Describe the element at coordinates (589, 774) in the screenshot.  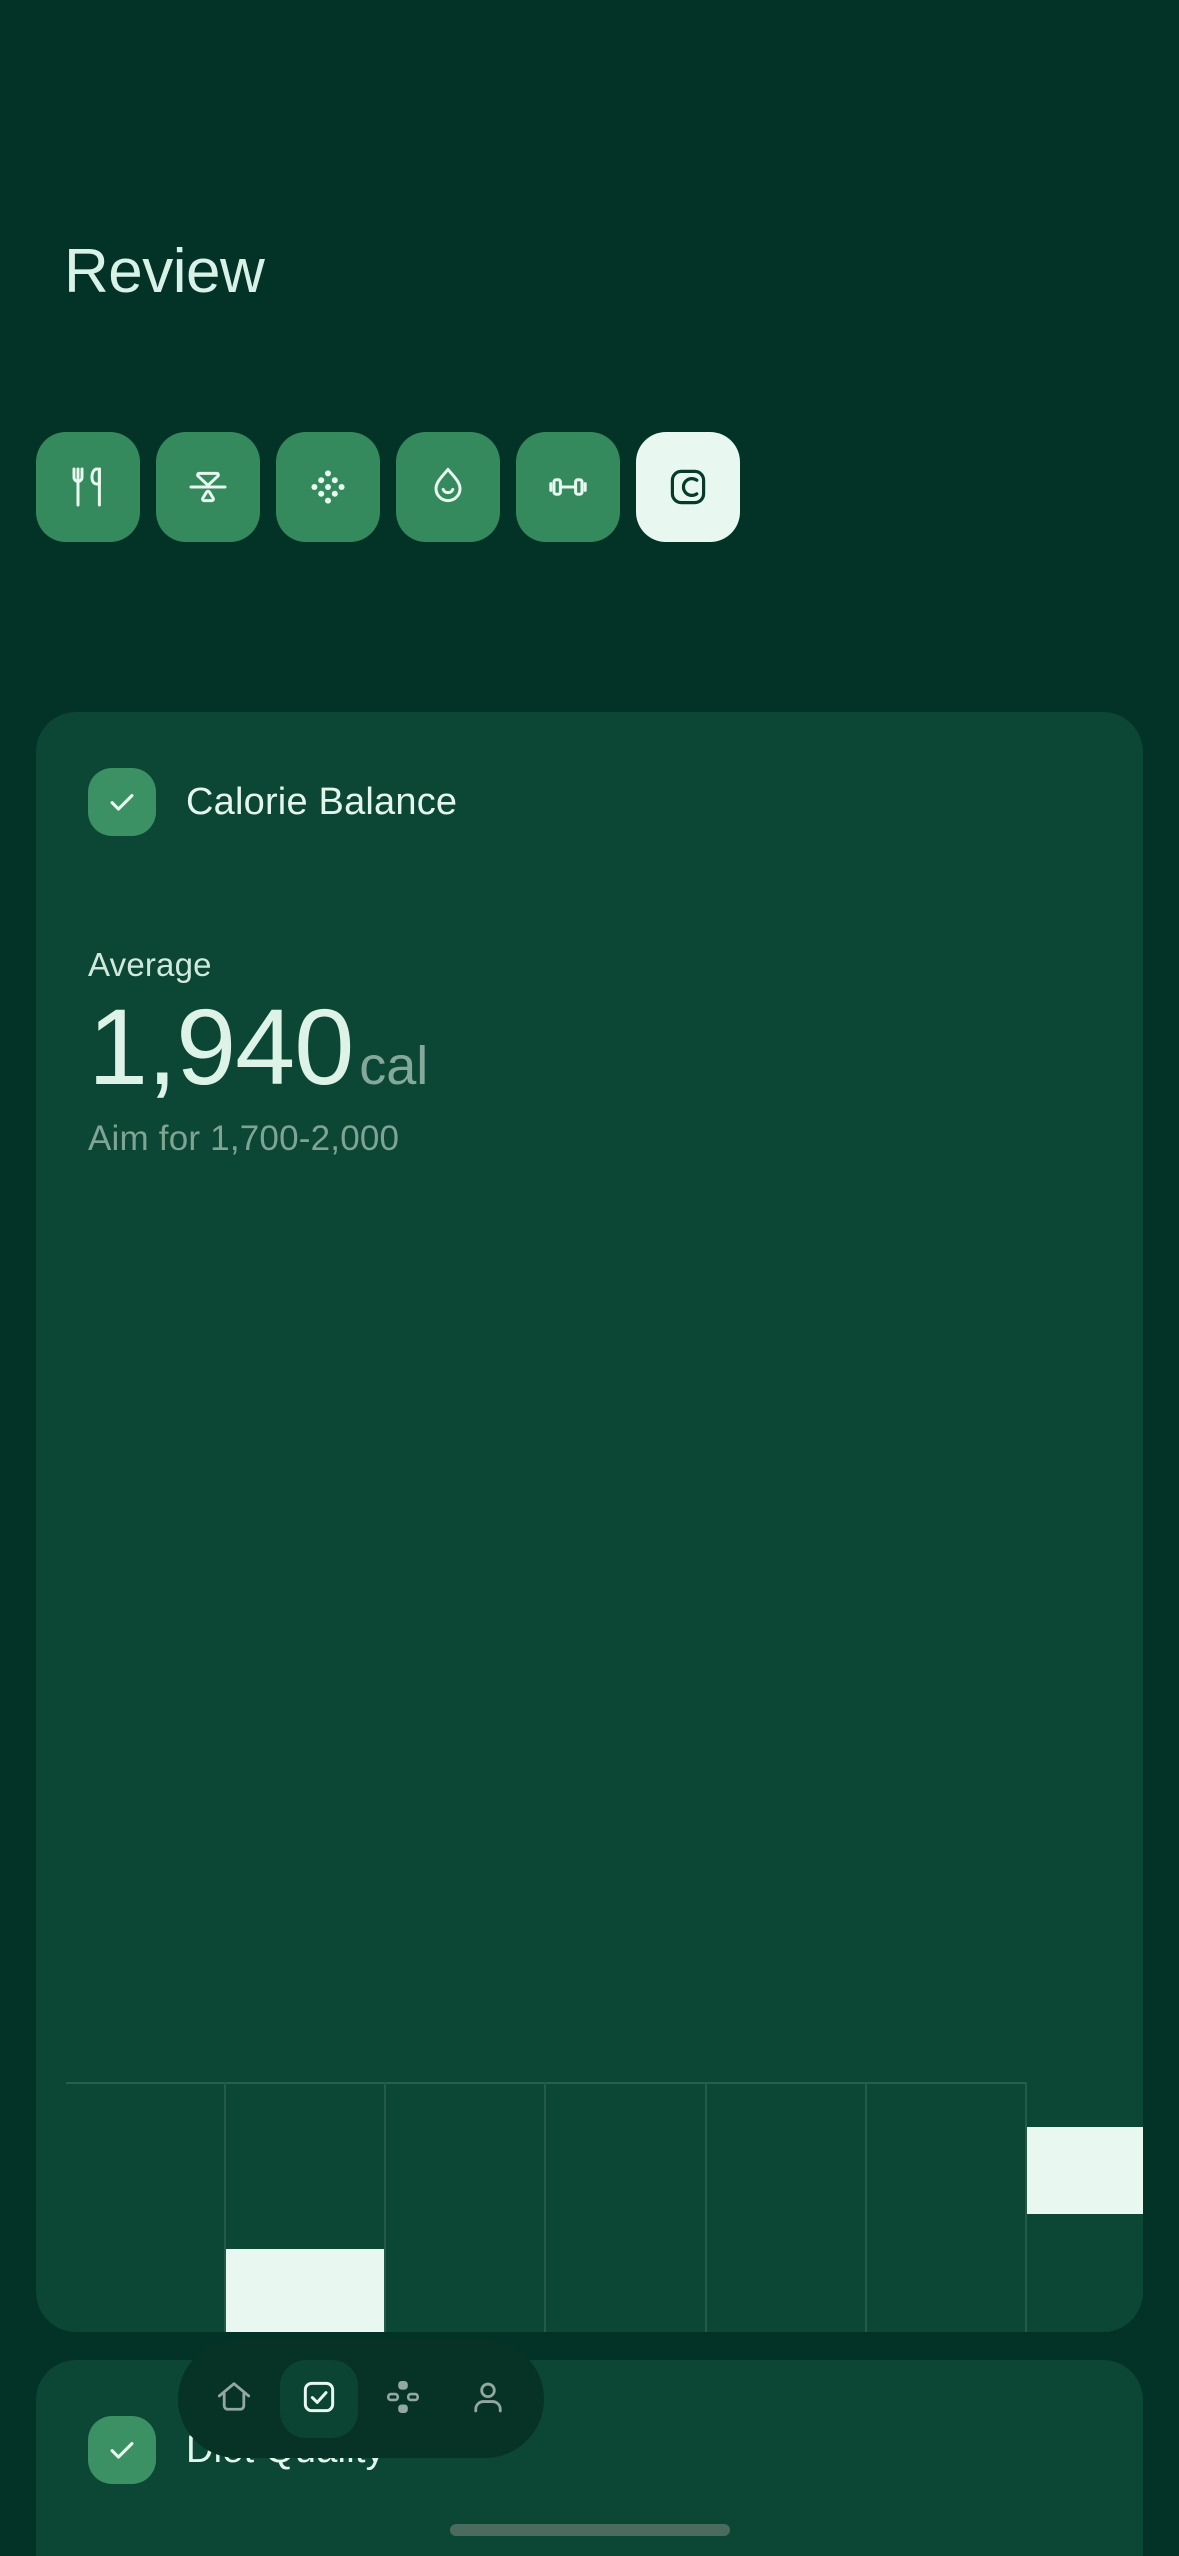
I see `card-header: Calorie Balance` at that location.